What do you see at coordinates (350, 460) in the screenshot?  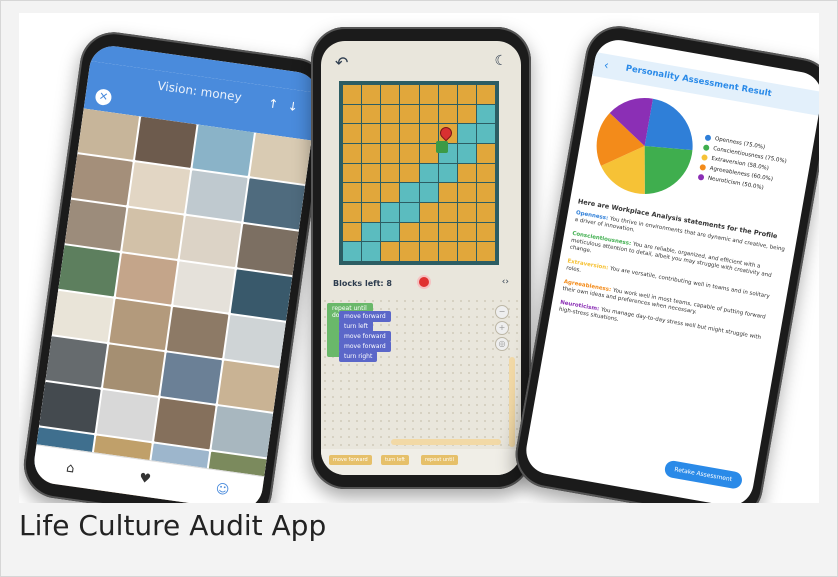 I see `toolbox-move-forward: move forward` at bounding box center [350, 460].